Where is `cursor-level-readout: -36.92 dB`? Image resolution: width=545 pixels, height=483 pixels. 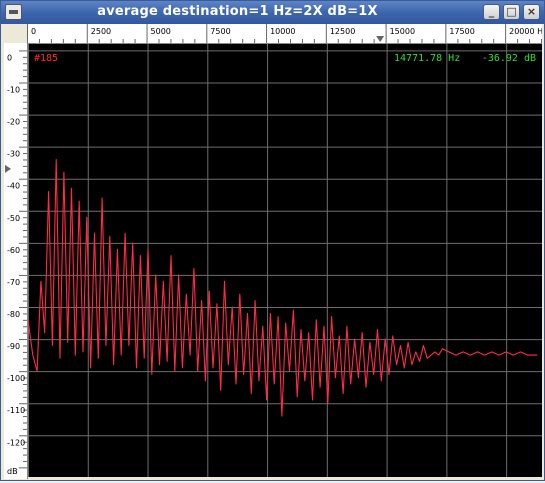 cursor-level-readout: -36.92 dB is located at coordinates (509, 58).